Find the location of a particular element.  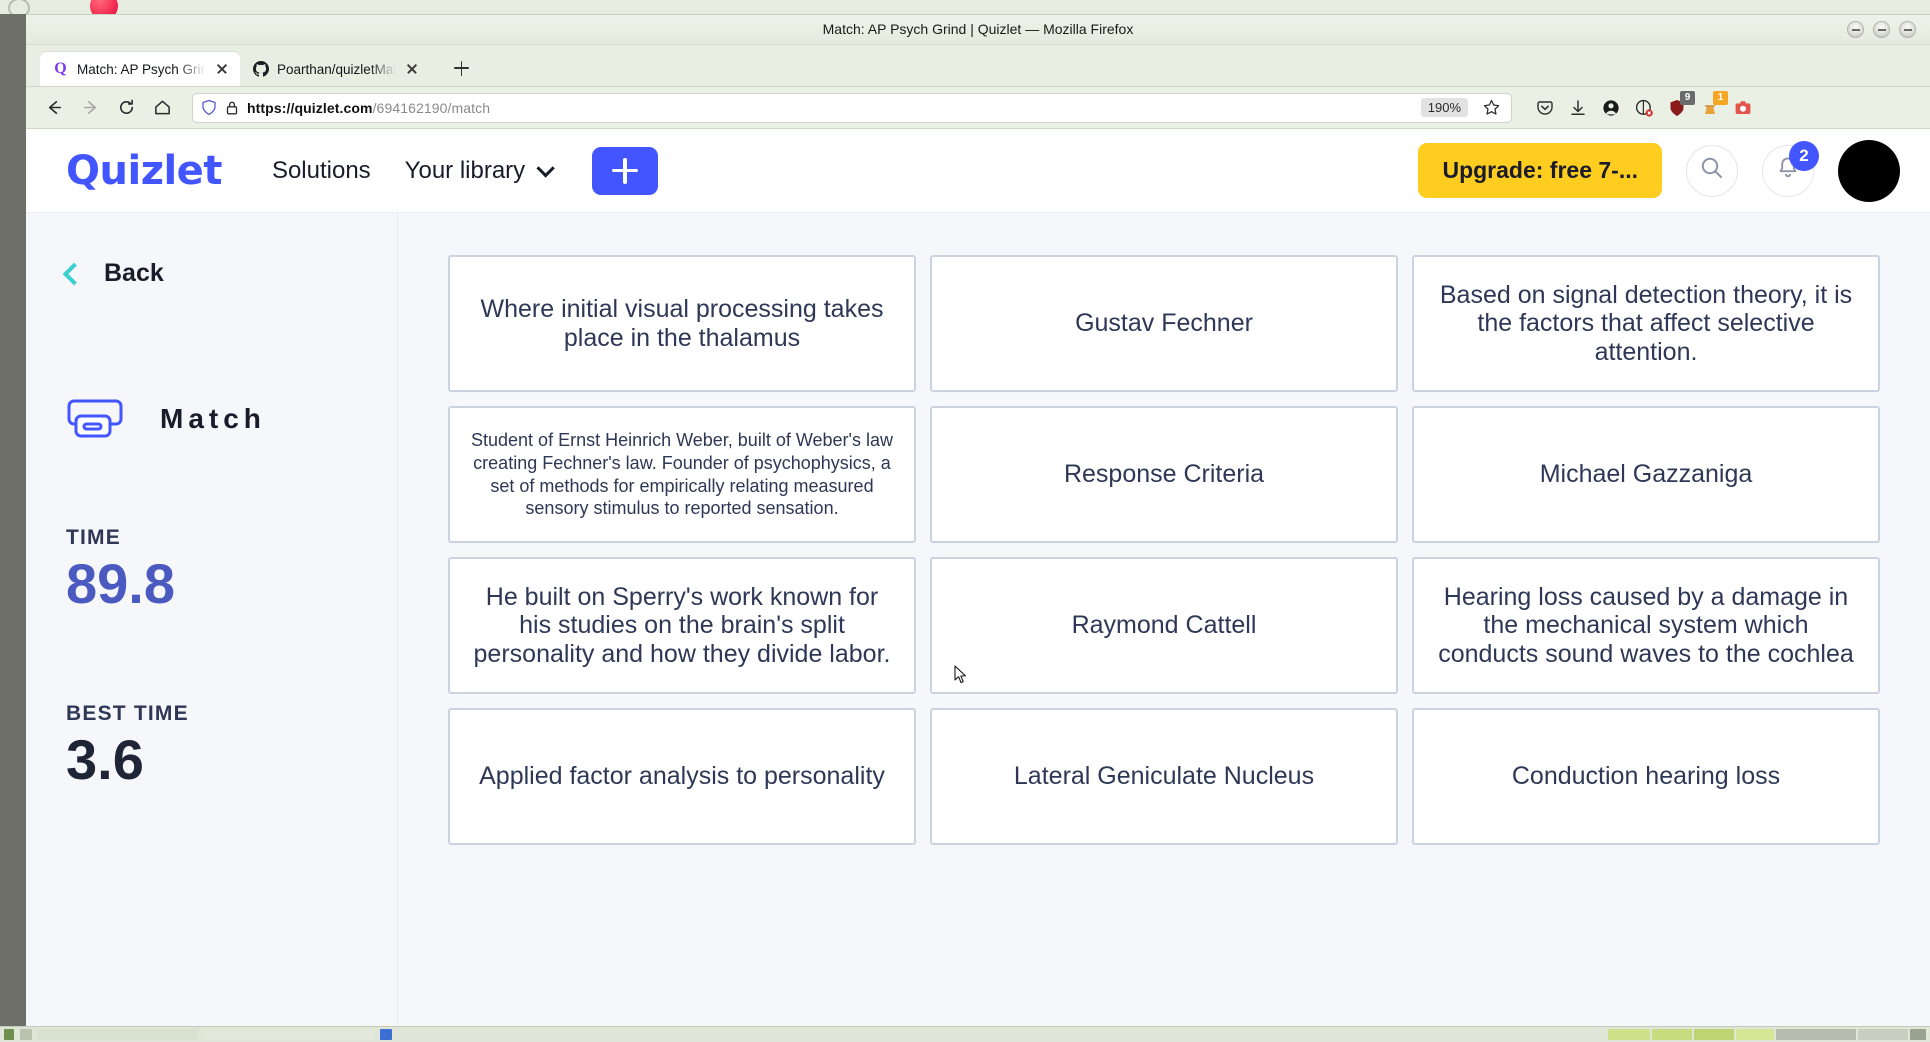

nav-item-solutions: Solutions is located at coordinates (321, 171).